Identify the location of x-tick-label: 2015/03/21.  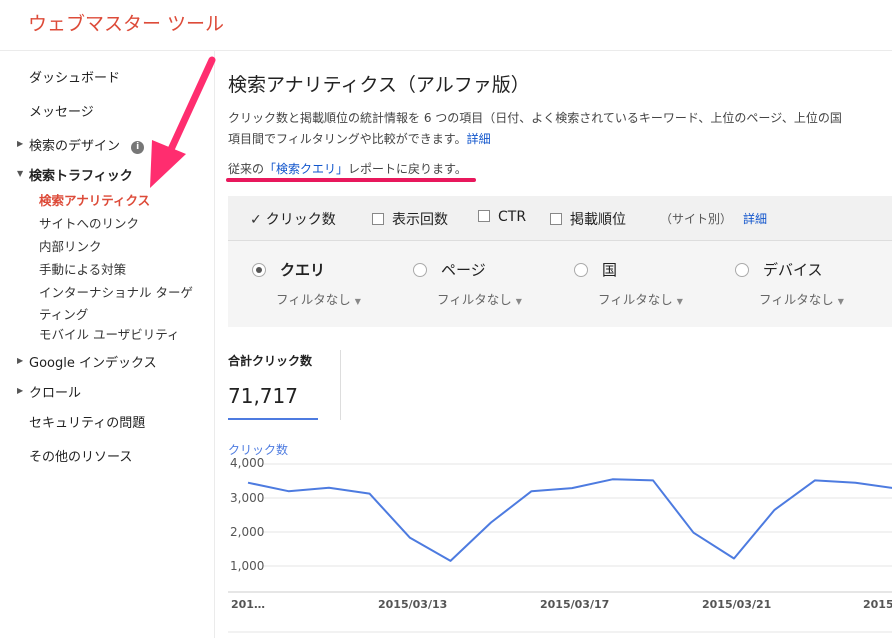
(737, 604).